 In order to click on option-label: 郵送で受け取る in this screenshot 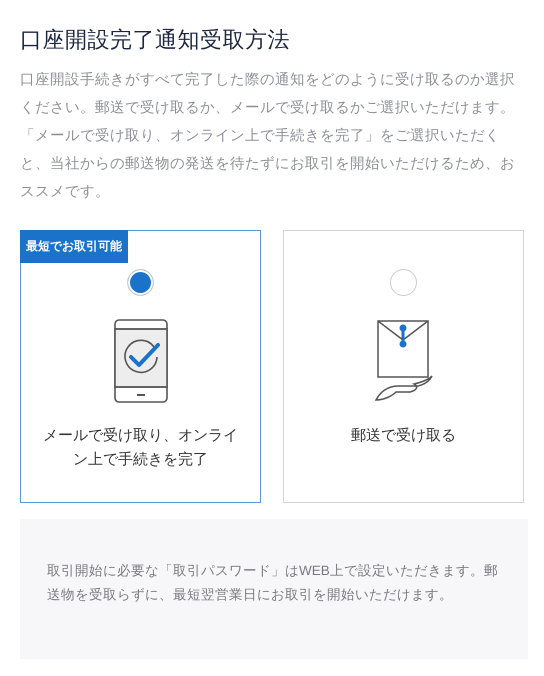, I will do `click(403, 436)`.